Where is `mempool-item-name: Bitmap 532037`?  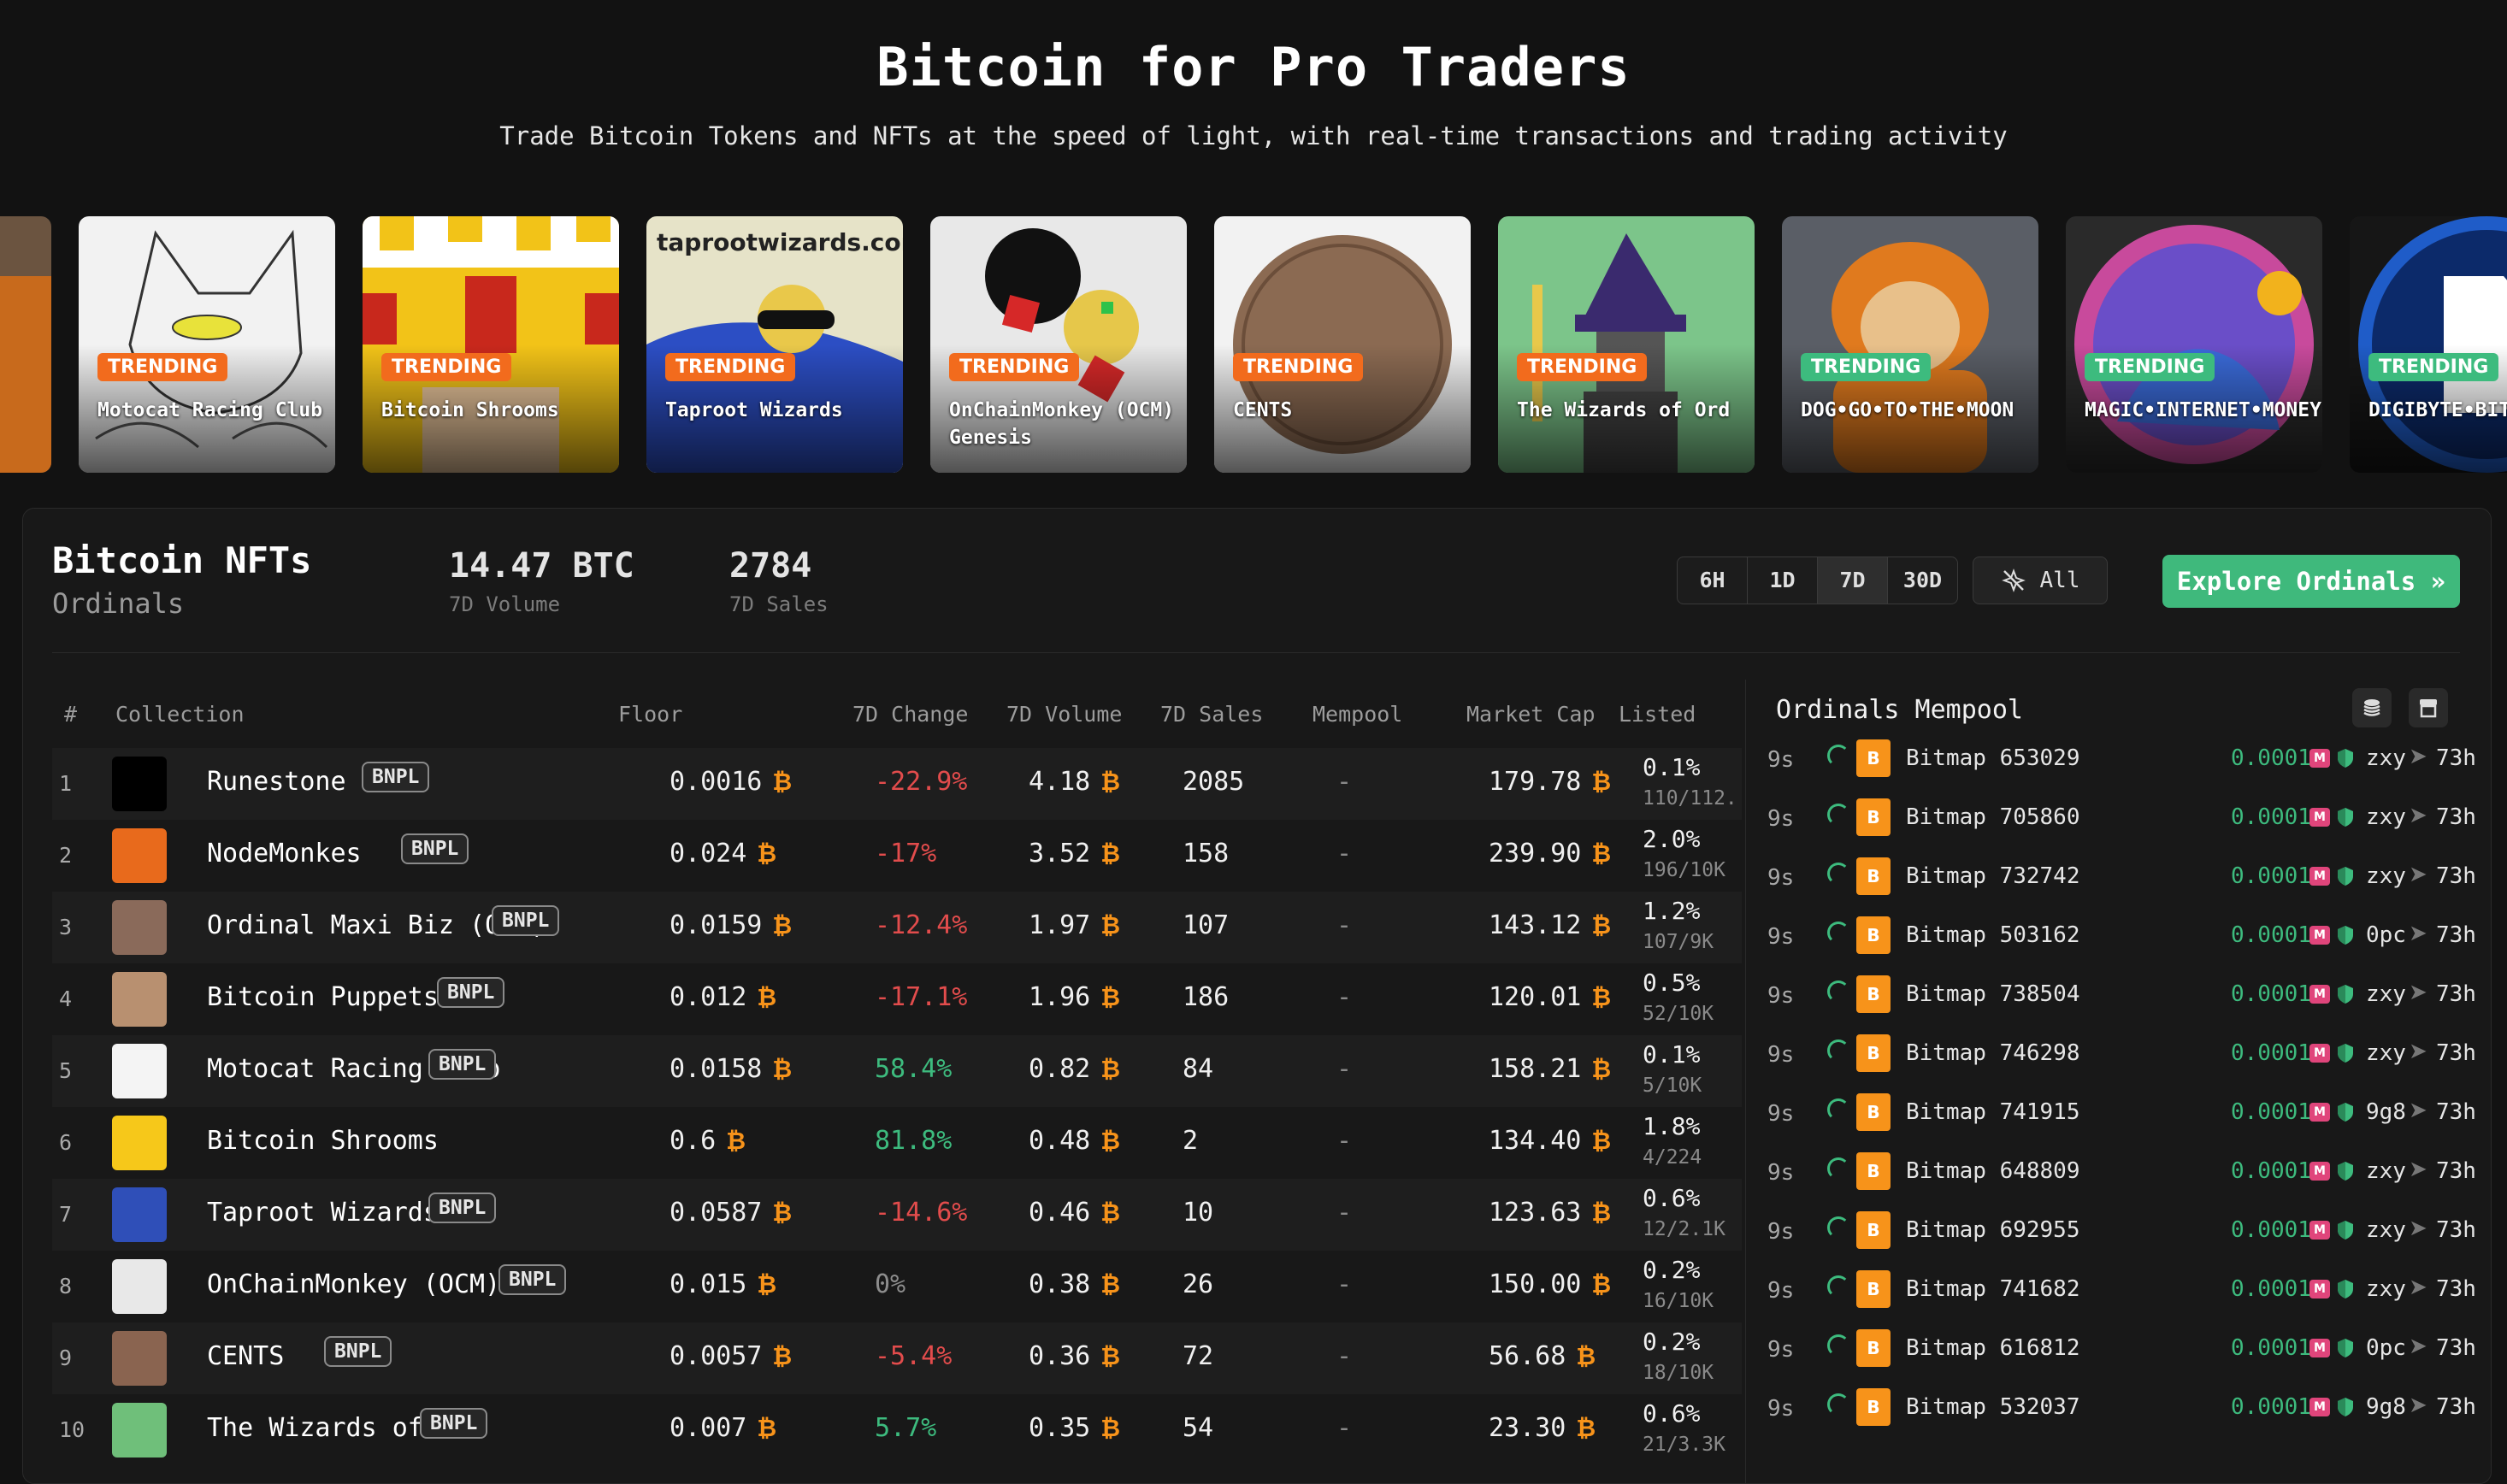 mempool-item-name: Bitmap 532037 is located at coordinates (1993, 1407).